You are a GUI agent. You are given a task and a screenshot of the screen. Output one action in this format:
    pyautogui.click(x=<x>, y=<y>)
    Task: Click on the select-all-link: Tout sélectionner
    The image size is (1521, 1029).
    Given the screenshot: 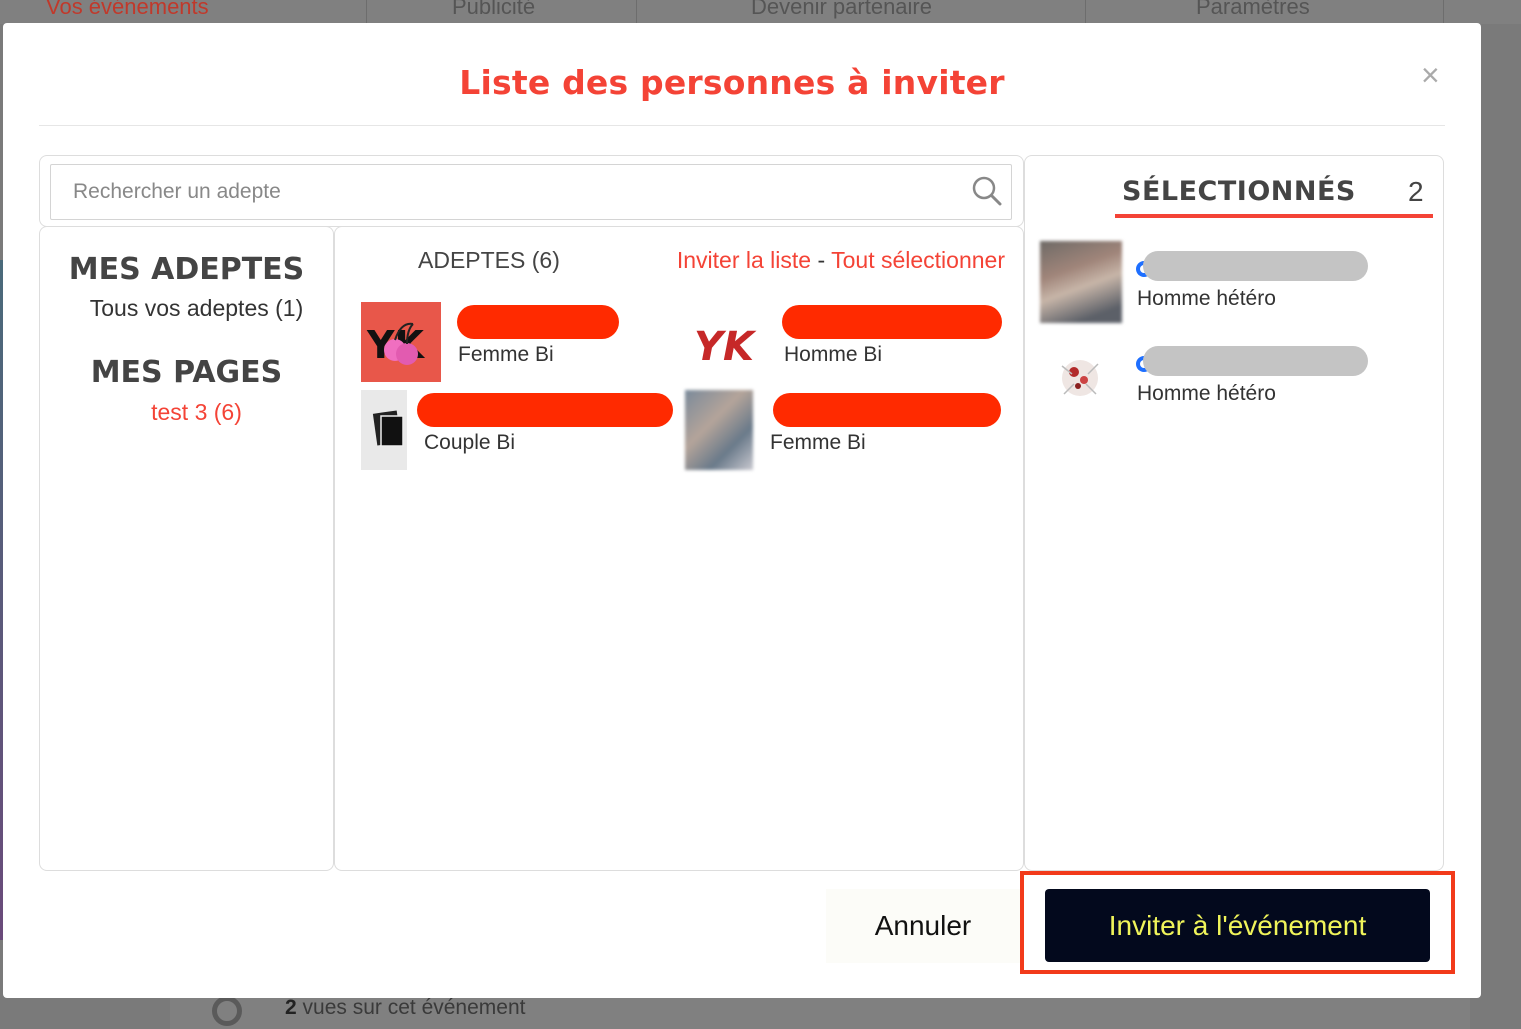 What is the action you would take?
    pyautogui.click(x=918, y=260)
    